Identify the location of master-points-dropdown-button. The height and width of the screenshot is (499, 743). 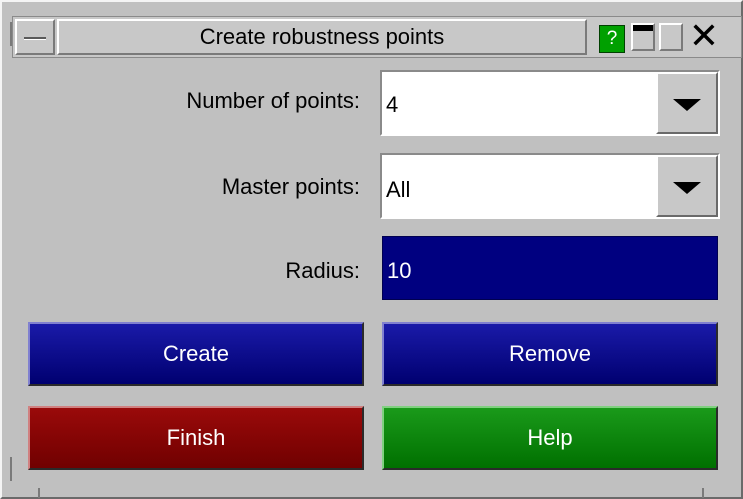
(687, 186).